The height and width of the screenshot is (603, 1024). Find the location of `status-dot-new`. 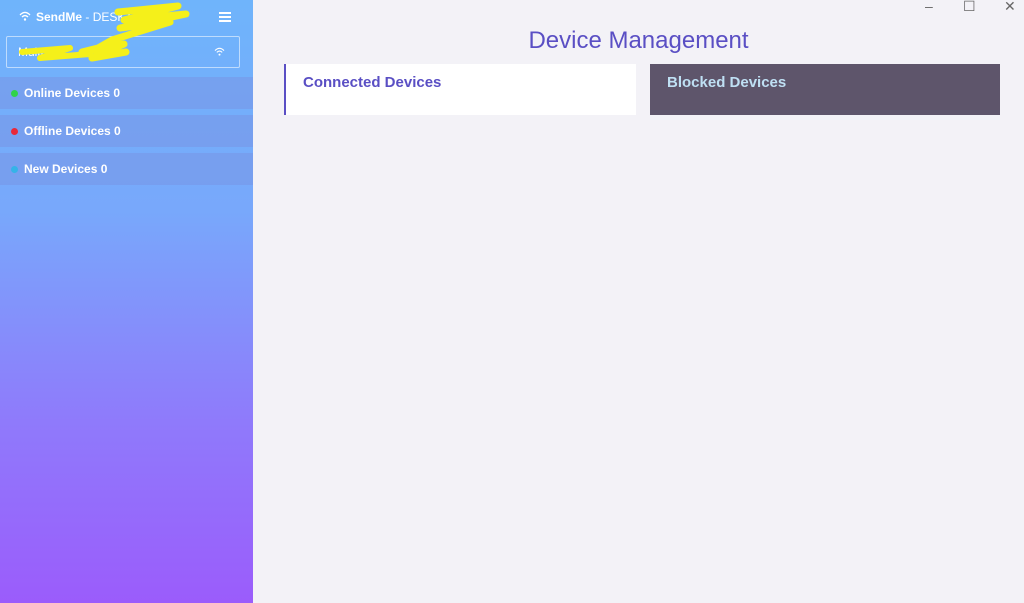

status-dot-new is located at coordinates (14, 169).